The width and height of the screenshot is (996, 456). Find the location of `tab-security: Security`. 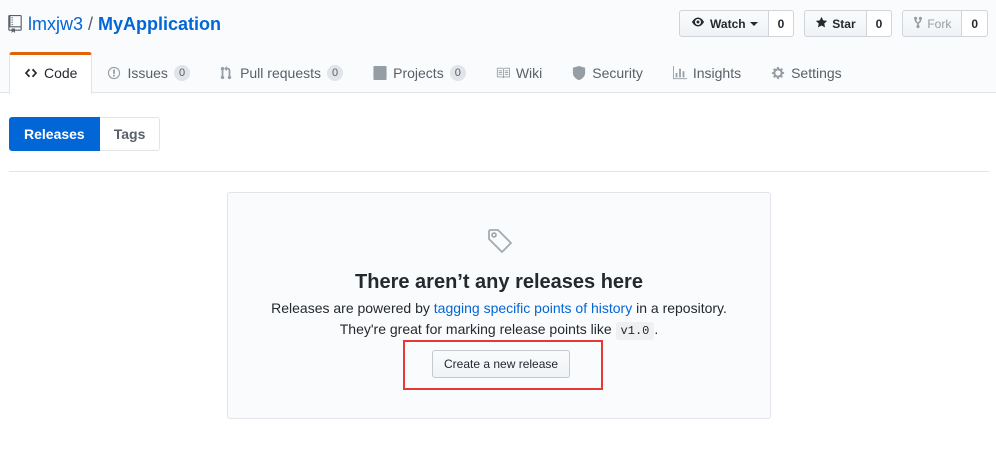

tab-security: Security is located at coordinates (607, 72).